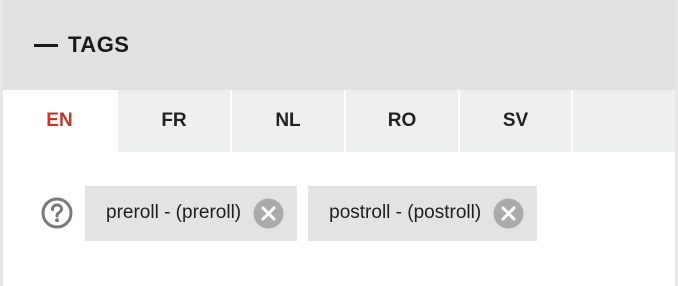 This screenshot has height=286, width=678. What do you see at coordinates (173, 121) in the screenshot?
I see `tab-fr: FR` at bounding box center [173, 121].